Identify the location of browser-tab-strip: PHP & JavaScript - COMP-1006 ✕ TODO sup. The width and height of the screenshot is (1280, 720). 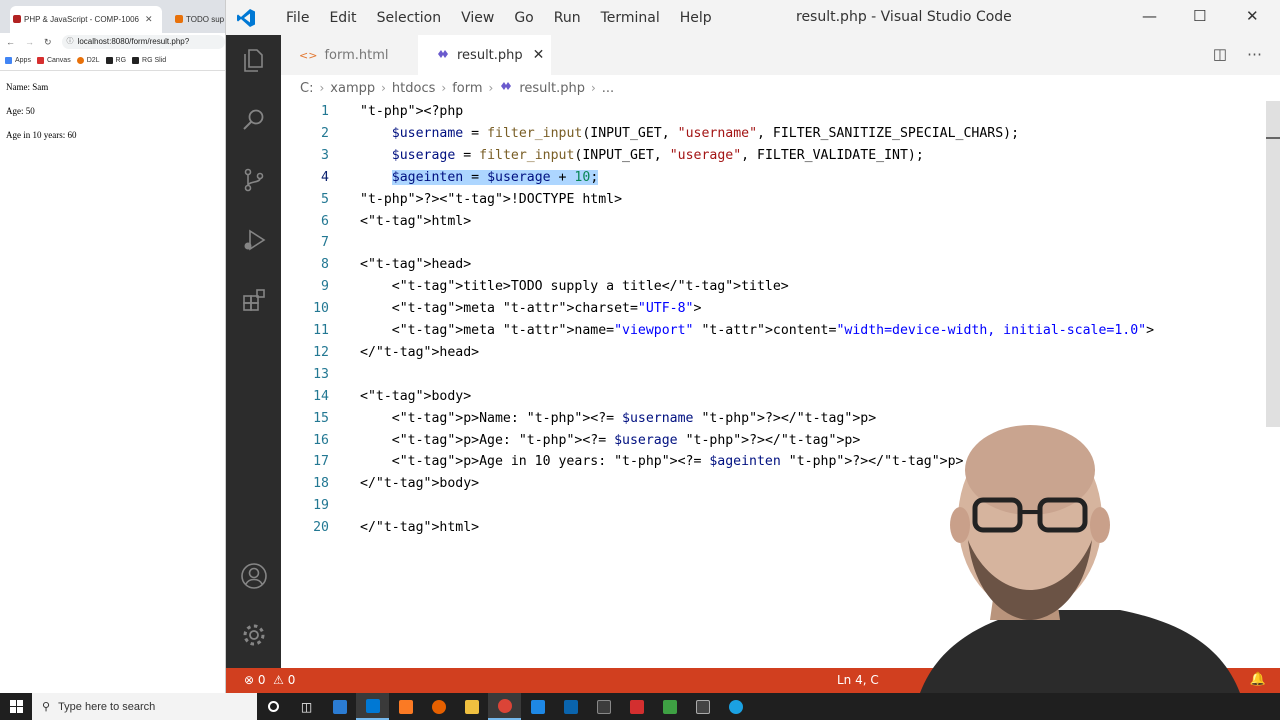
(112, 16).